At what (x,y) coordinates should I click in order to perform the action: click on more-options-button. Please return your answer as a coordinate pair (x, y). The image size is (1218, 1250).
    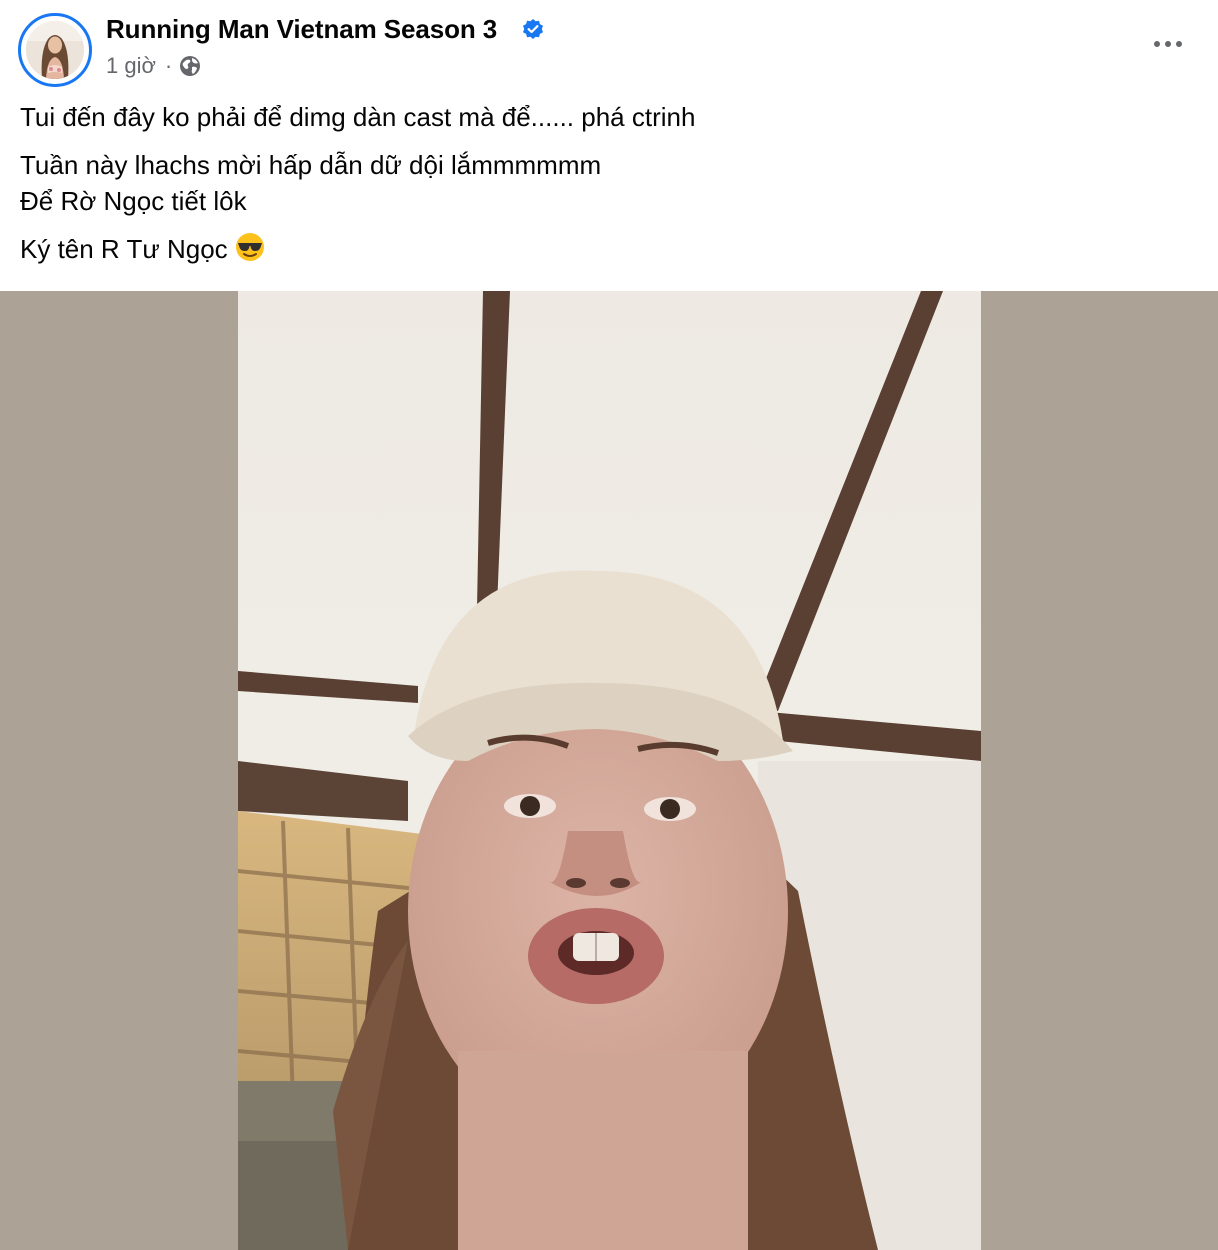
    Looking at the image, I should click on (1168, 44).